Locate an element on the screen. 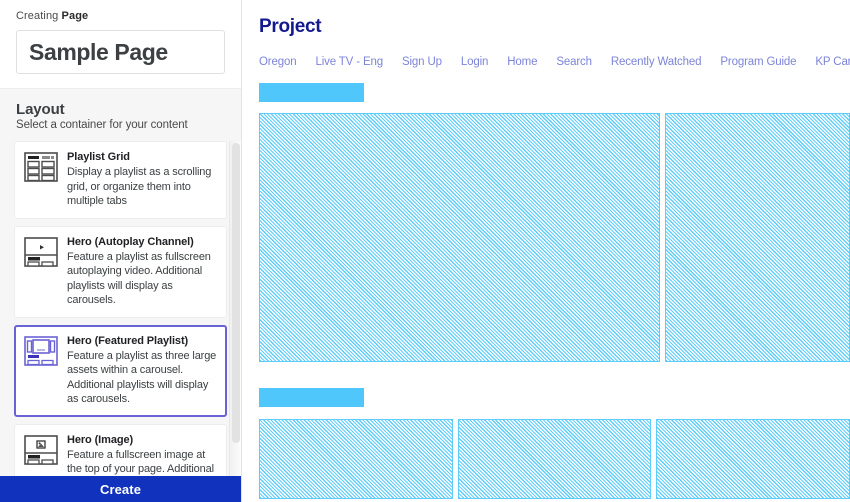 Image resolution: width=850 pixels, height=502 pixels. nav-link-login: Login is located at coordinates (475, 62).